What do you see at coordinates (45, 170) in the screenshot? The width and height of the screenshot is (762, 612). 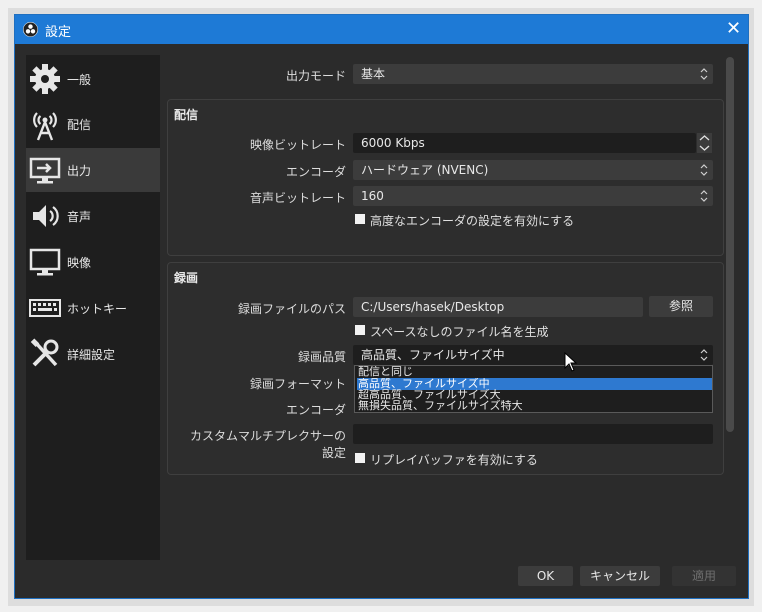 I see `output-monitor-icon` at bounding box center [45, 170].